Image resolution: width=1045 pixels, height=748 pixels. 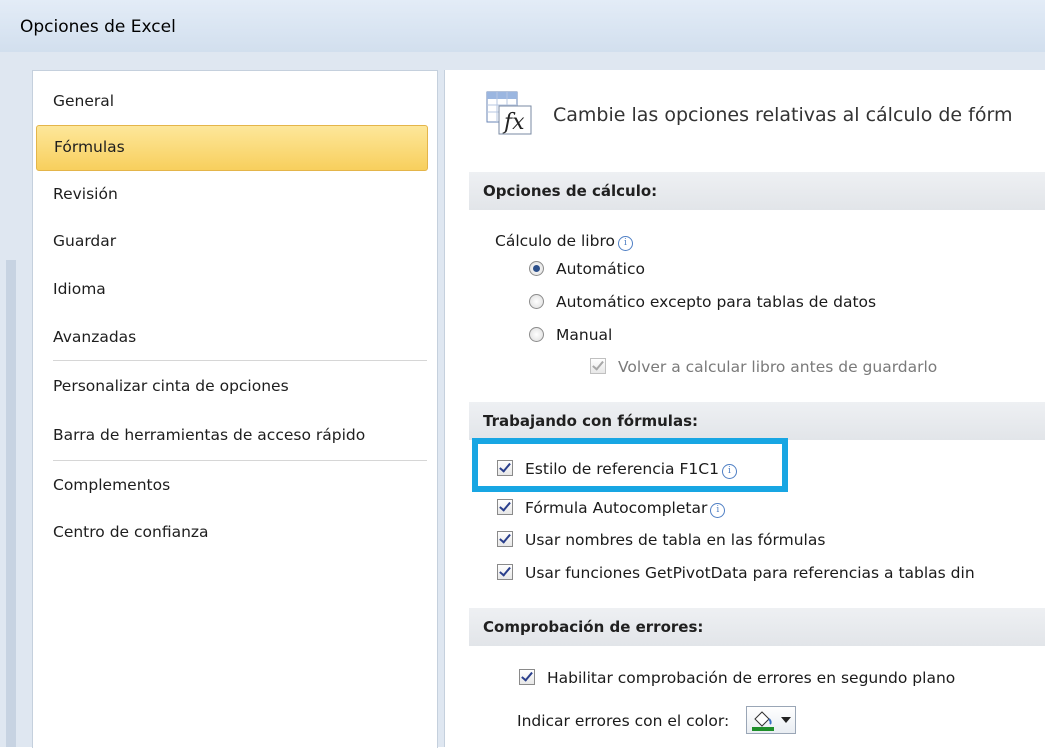 I want to click on section-title: Comprobación de errores:, so click(x=593, y=627).